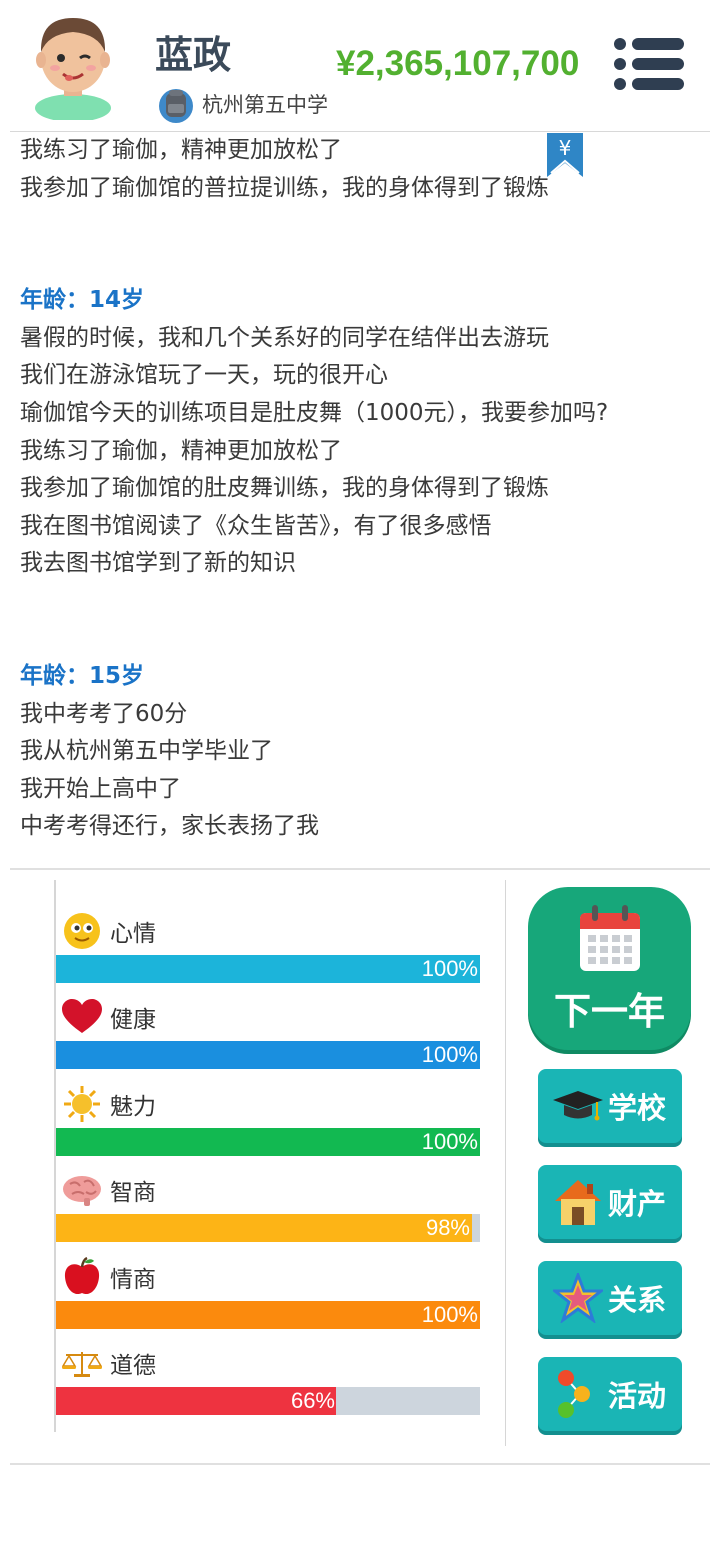 This screenshot has height=1560, width=720. What do you see at coordinates (610, 938) in the screenshot?
I see `calendar-icon` at bounding box center [610, 938].